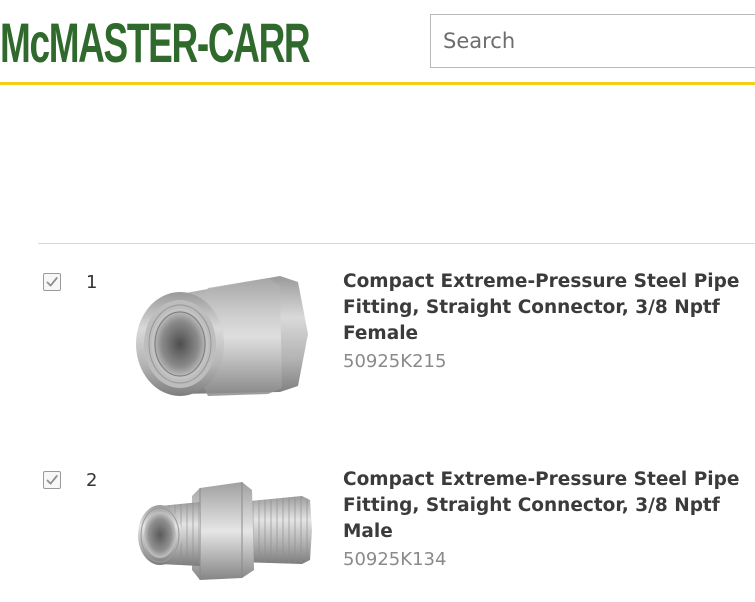  Describe the element at coordinates (225, 331) in the screenshot. I see `product-image-female-coupling` at that location.